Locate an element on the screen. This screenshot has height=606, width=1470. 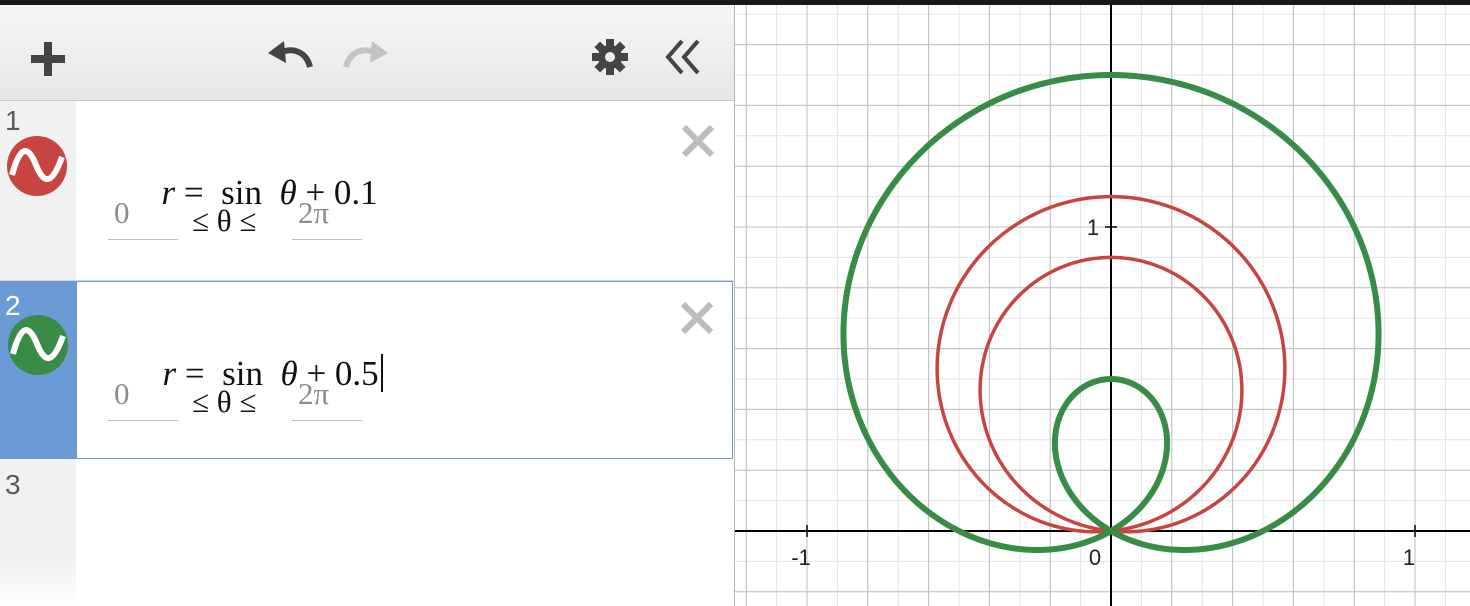
text-cursor is located at coordinates (381, 373).